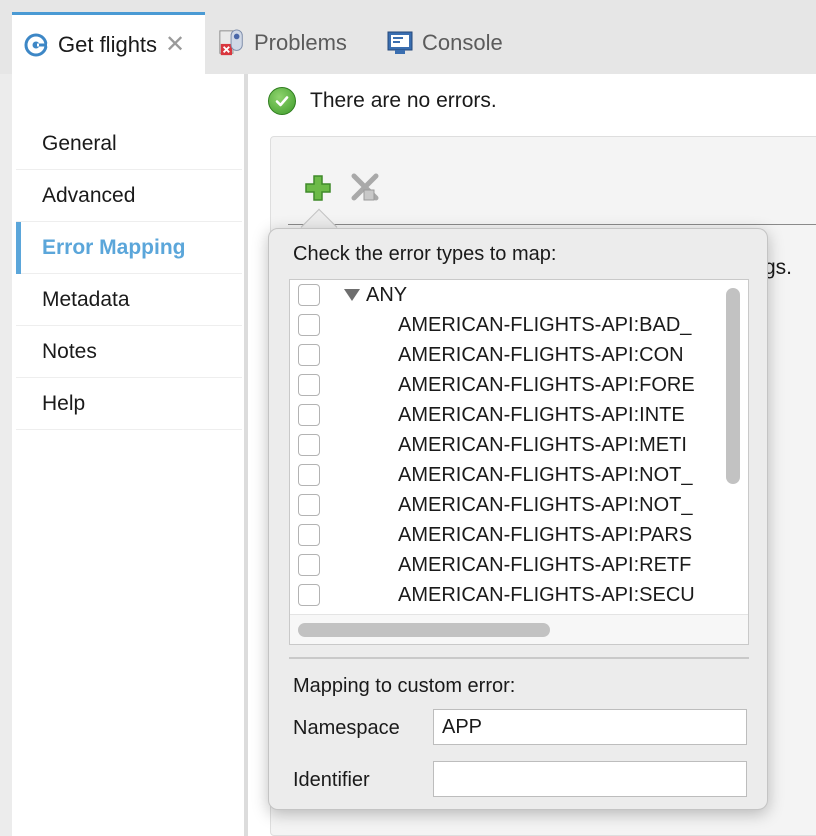  I want to click on tree-row-any: ANY, so click(505, 295).